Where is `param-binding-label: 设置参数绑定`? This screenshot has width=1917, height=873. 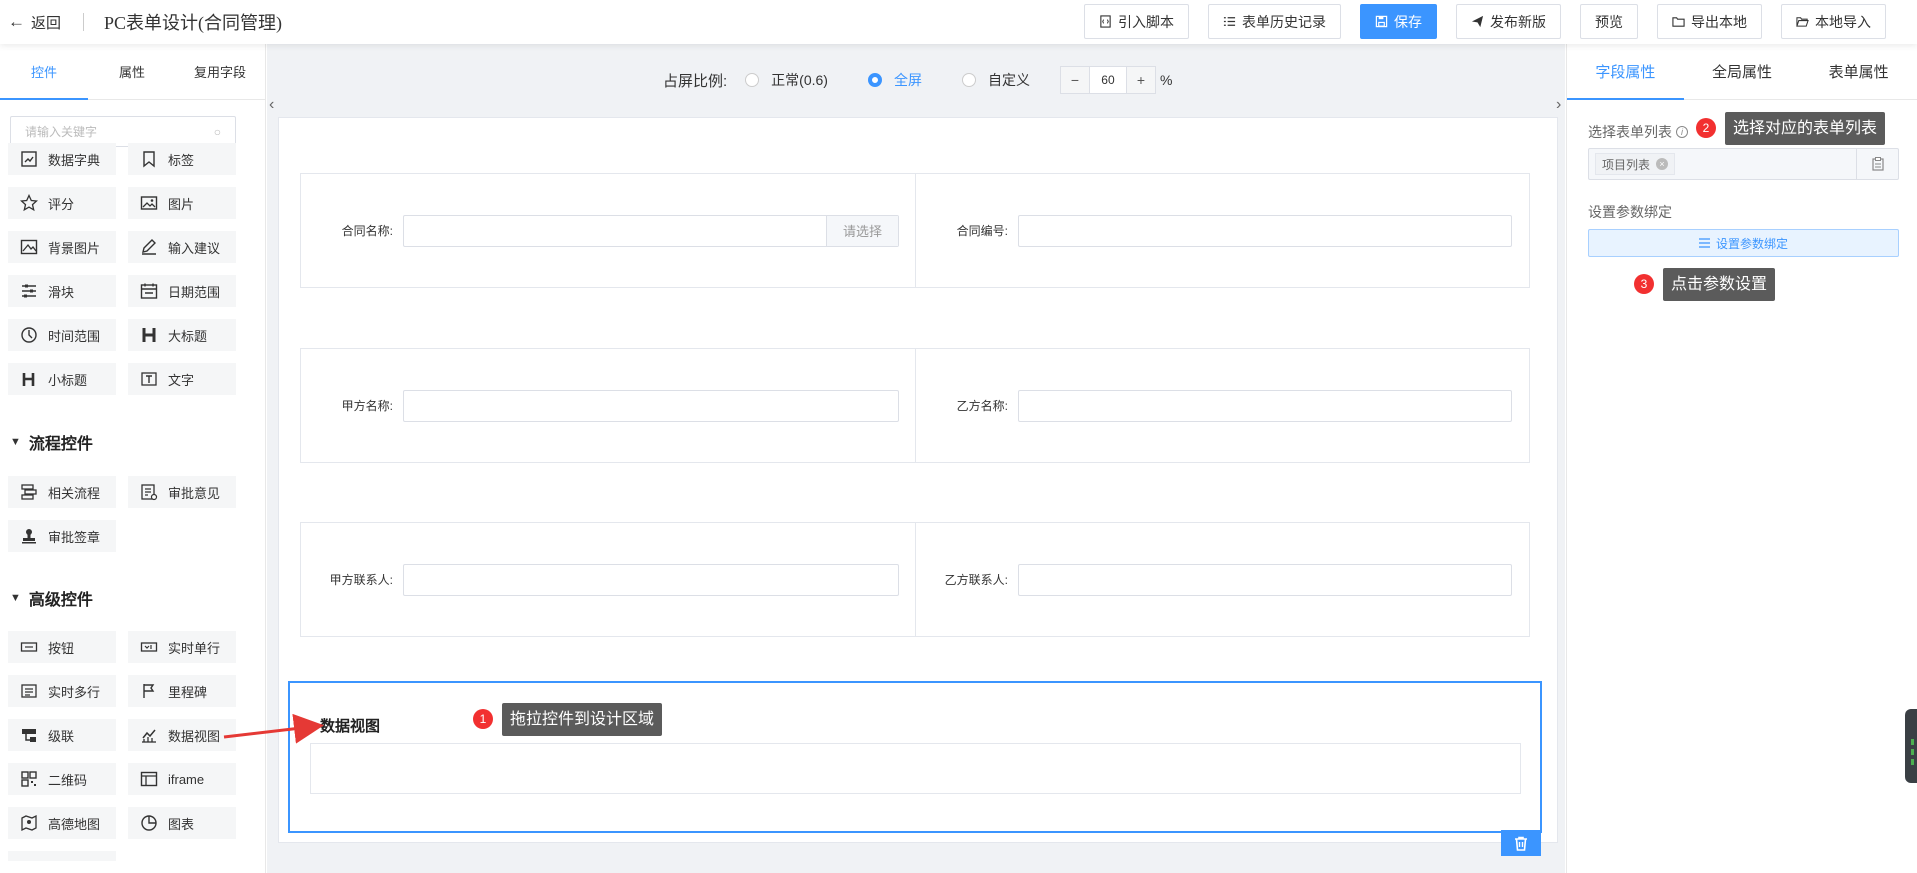 param-binding-label: 设置参数绑定 is located at coordinates (1630, 212).